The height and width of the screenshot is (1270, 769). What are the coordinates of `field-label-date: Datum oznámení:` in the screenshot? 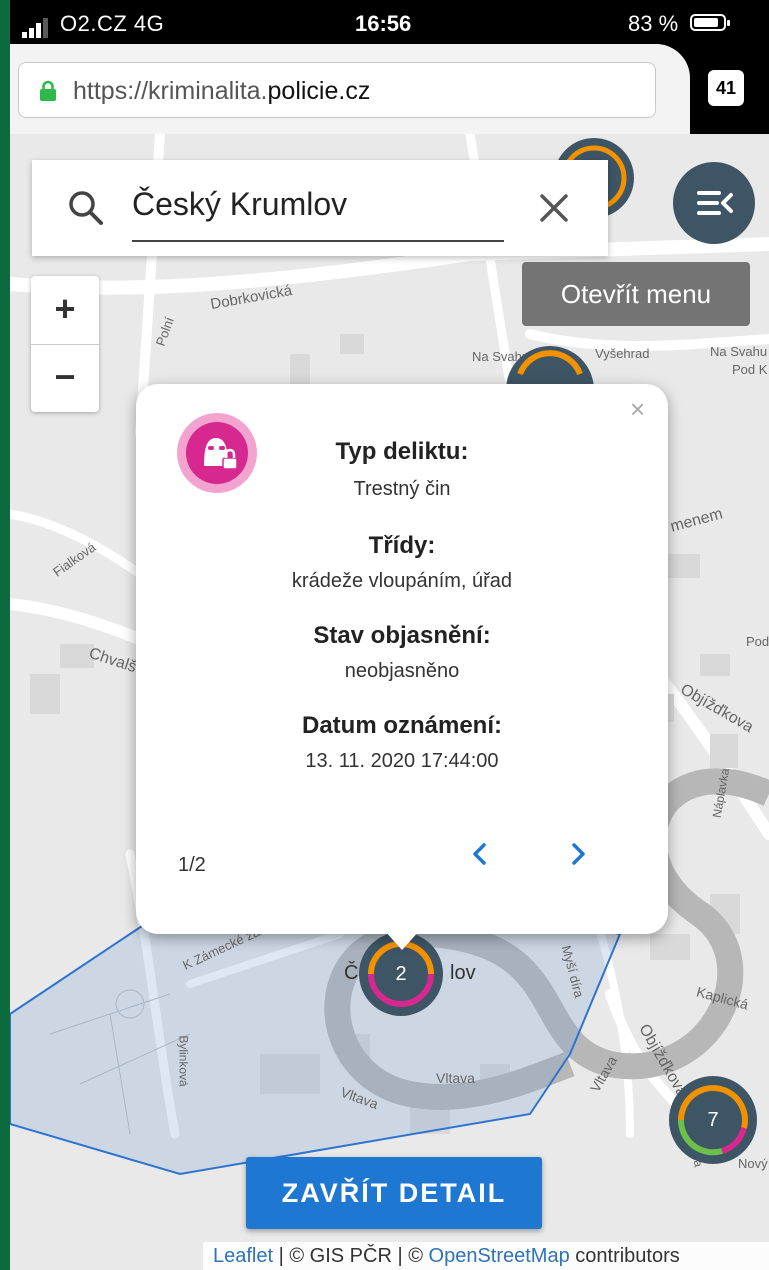 It's located at (401, 725).